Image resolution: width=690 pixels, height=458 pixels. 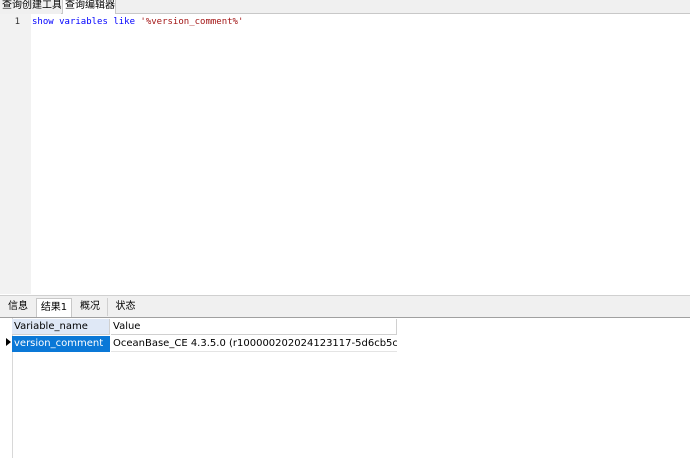 I want to click on line-number: 1, so click(x=17, y=22).